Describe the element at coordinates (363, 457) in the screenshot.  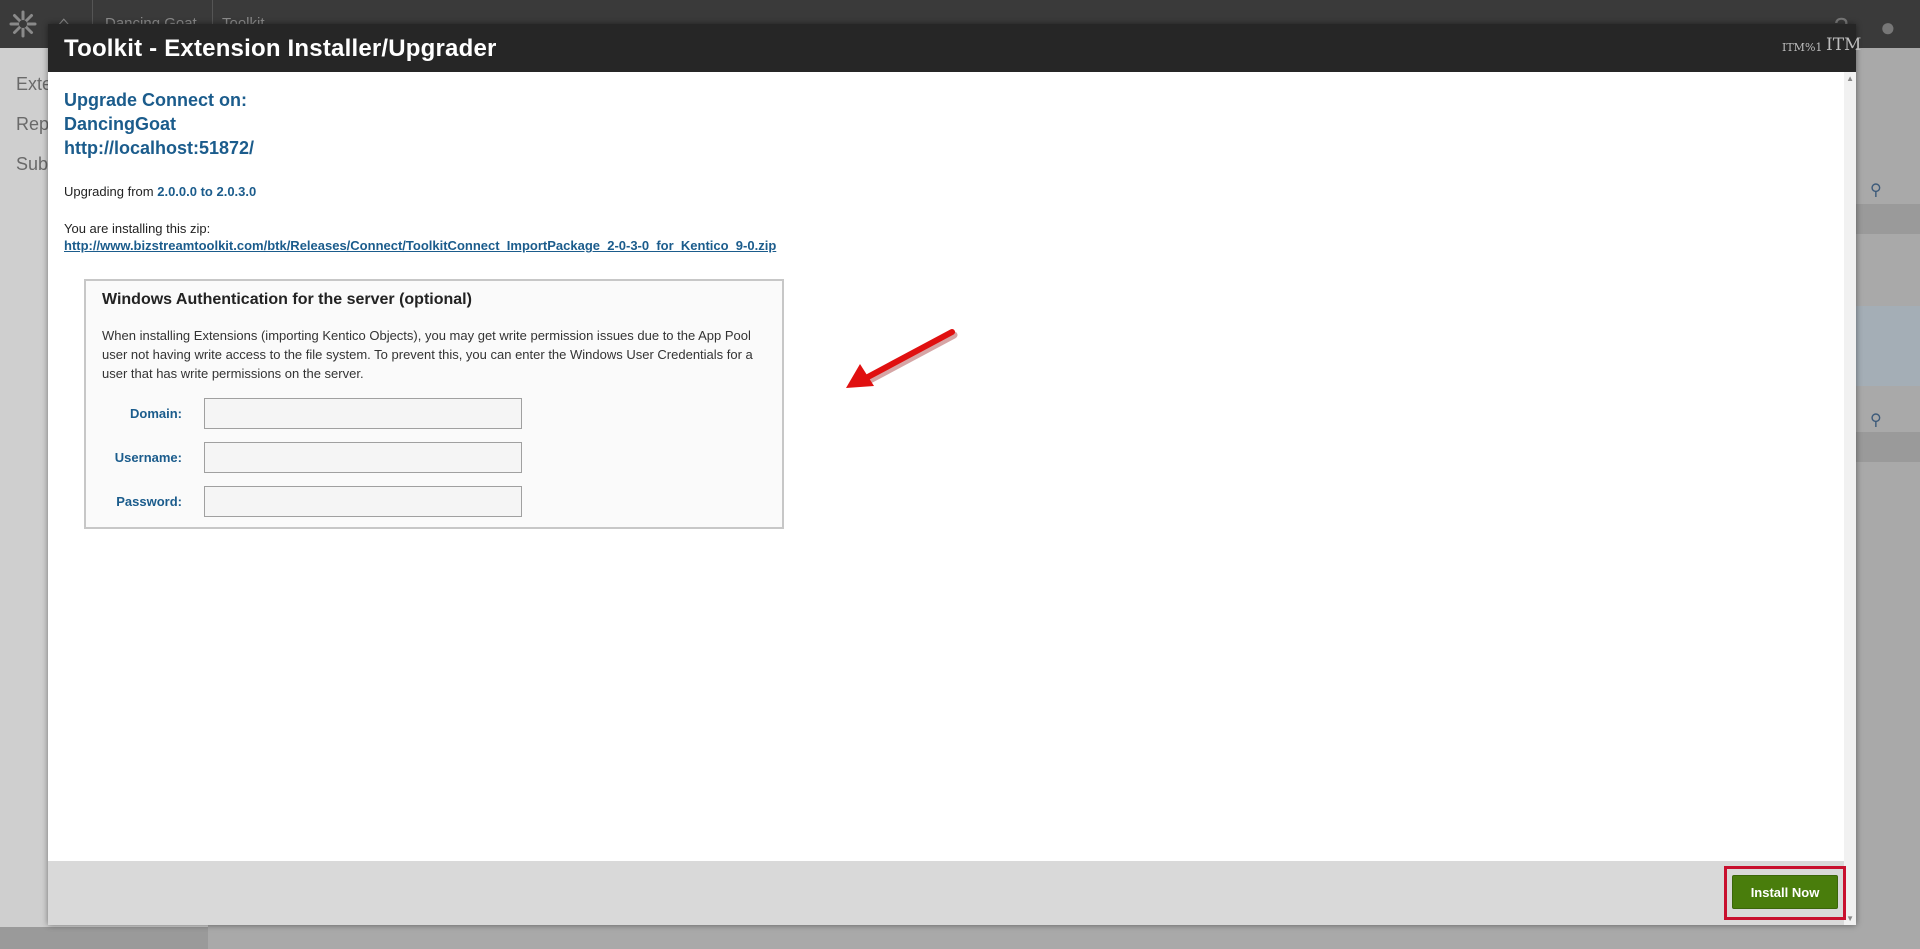
I see `username-input` at that location.